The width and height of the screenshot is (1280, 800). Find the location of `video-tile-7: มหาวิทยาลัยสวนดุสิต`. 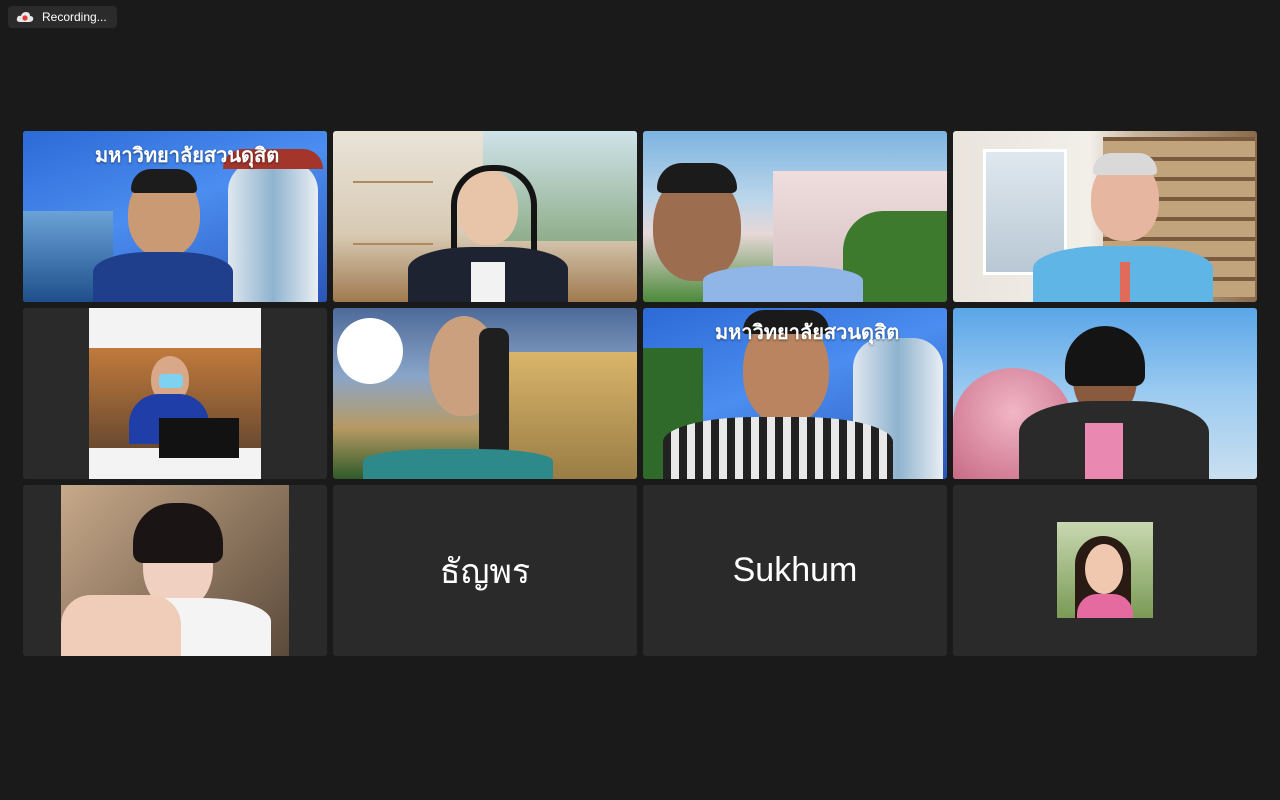

video-tile-7: มหาวิทยาลัยสวนดุสิต is located at coordinates (795, 393).